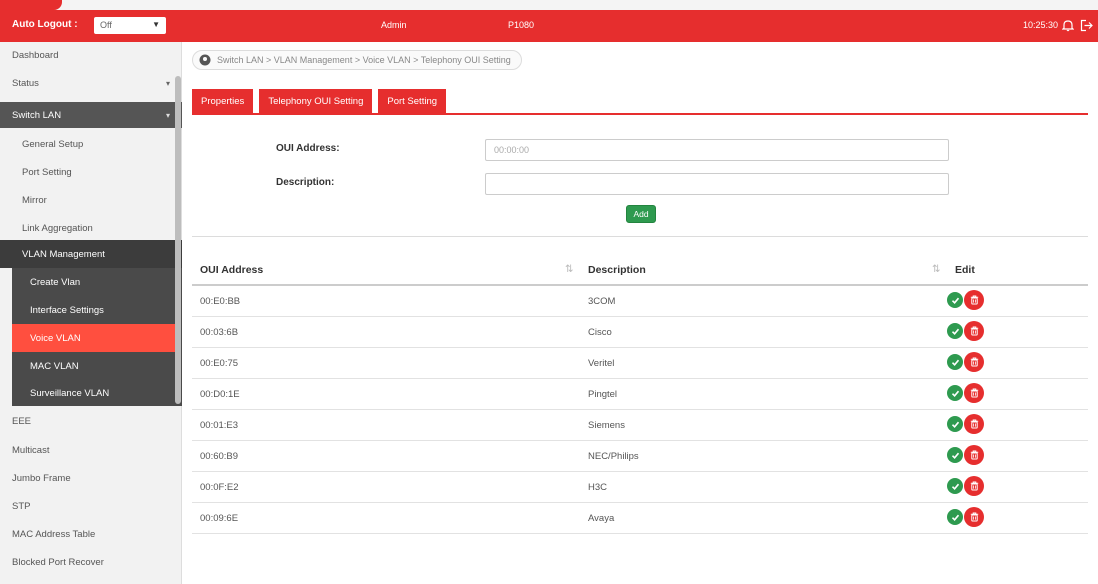  I want to click on sidebar-item-interface-settings: Interface Settings, so click(91, 310).